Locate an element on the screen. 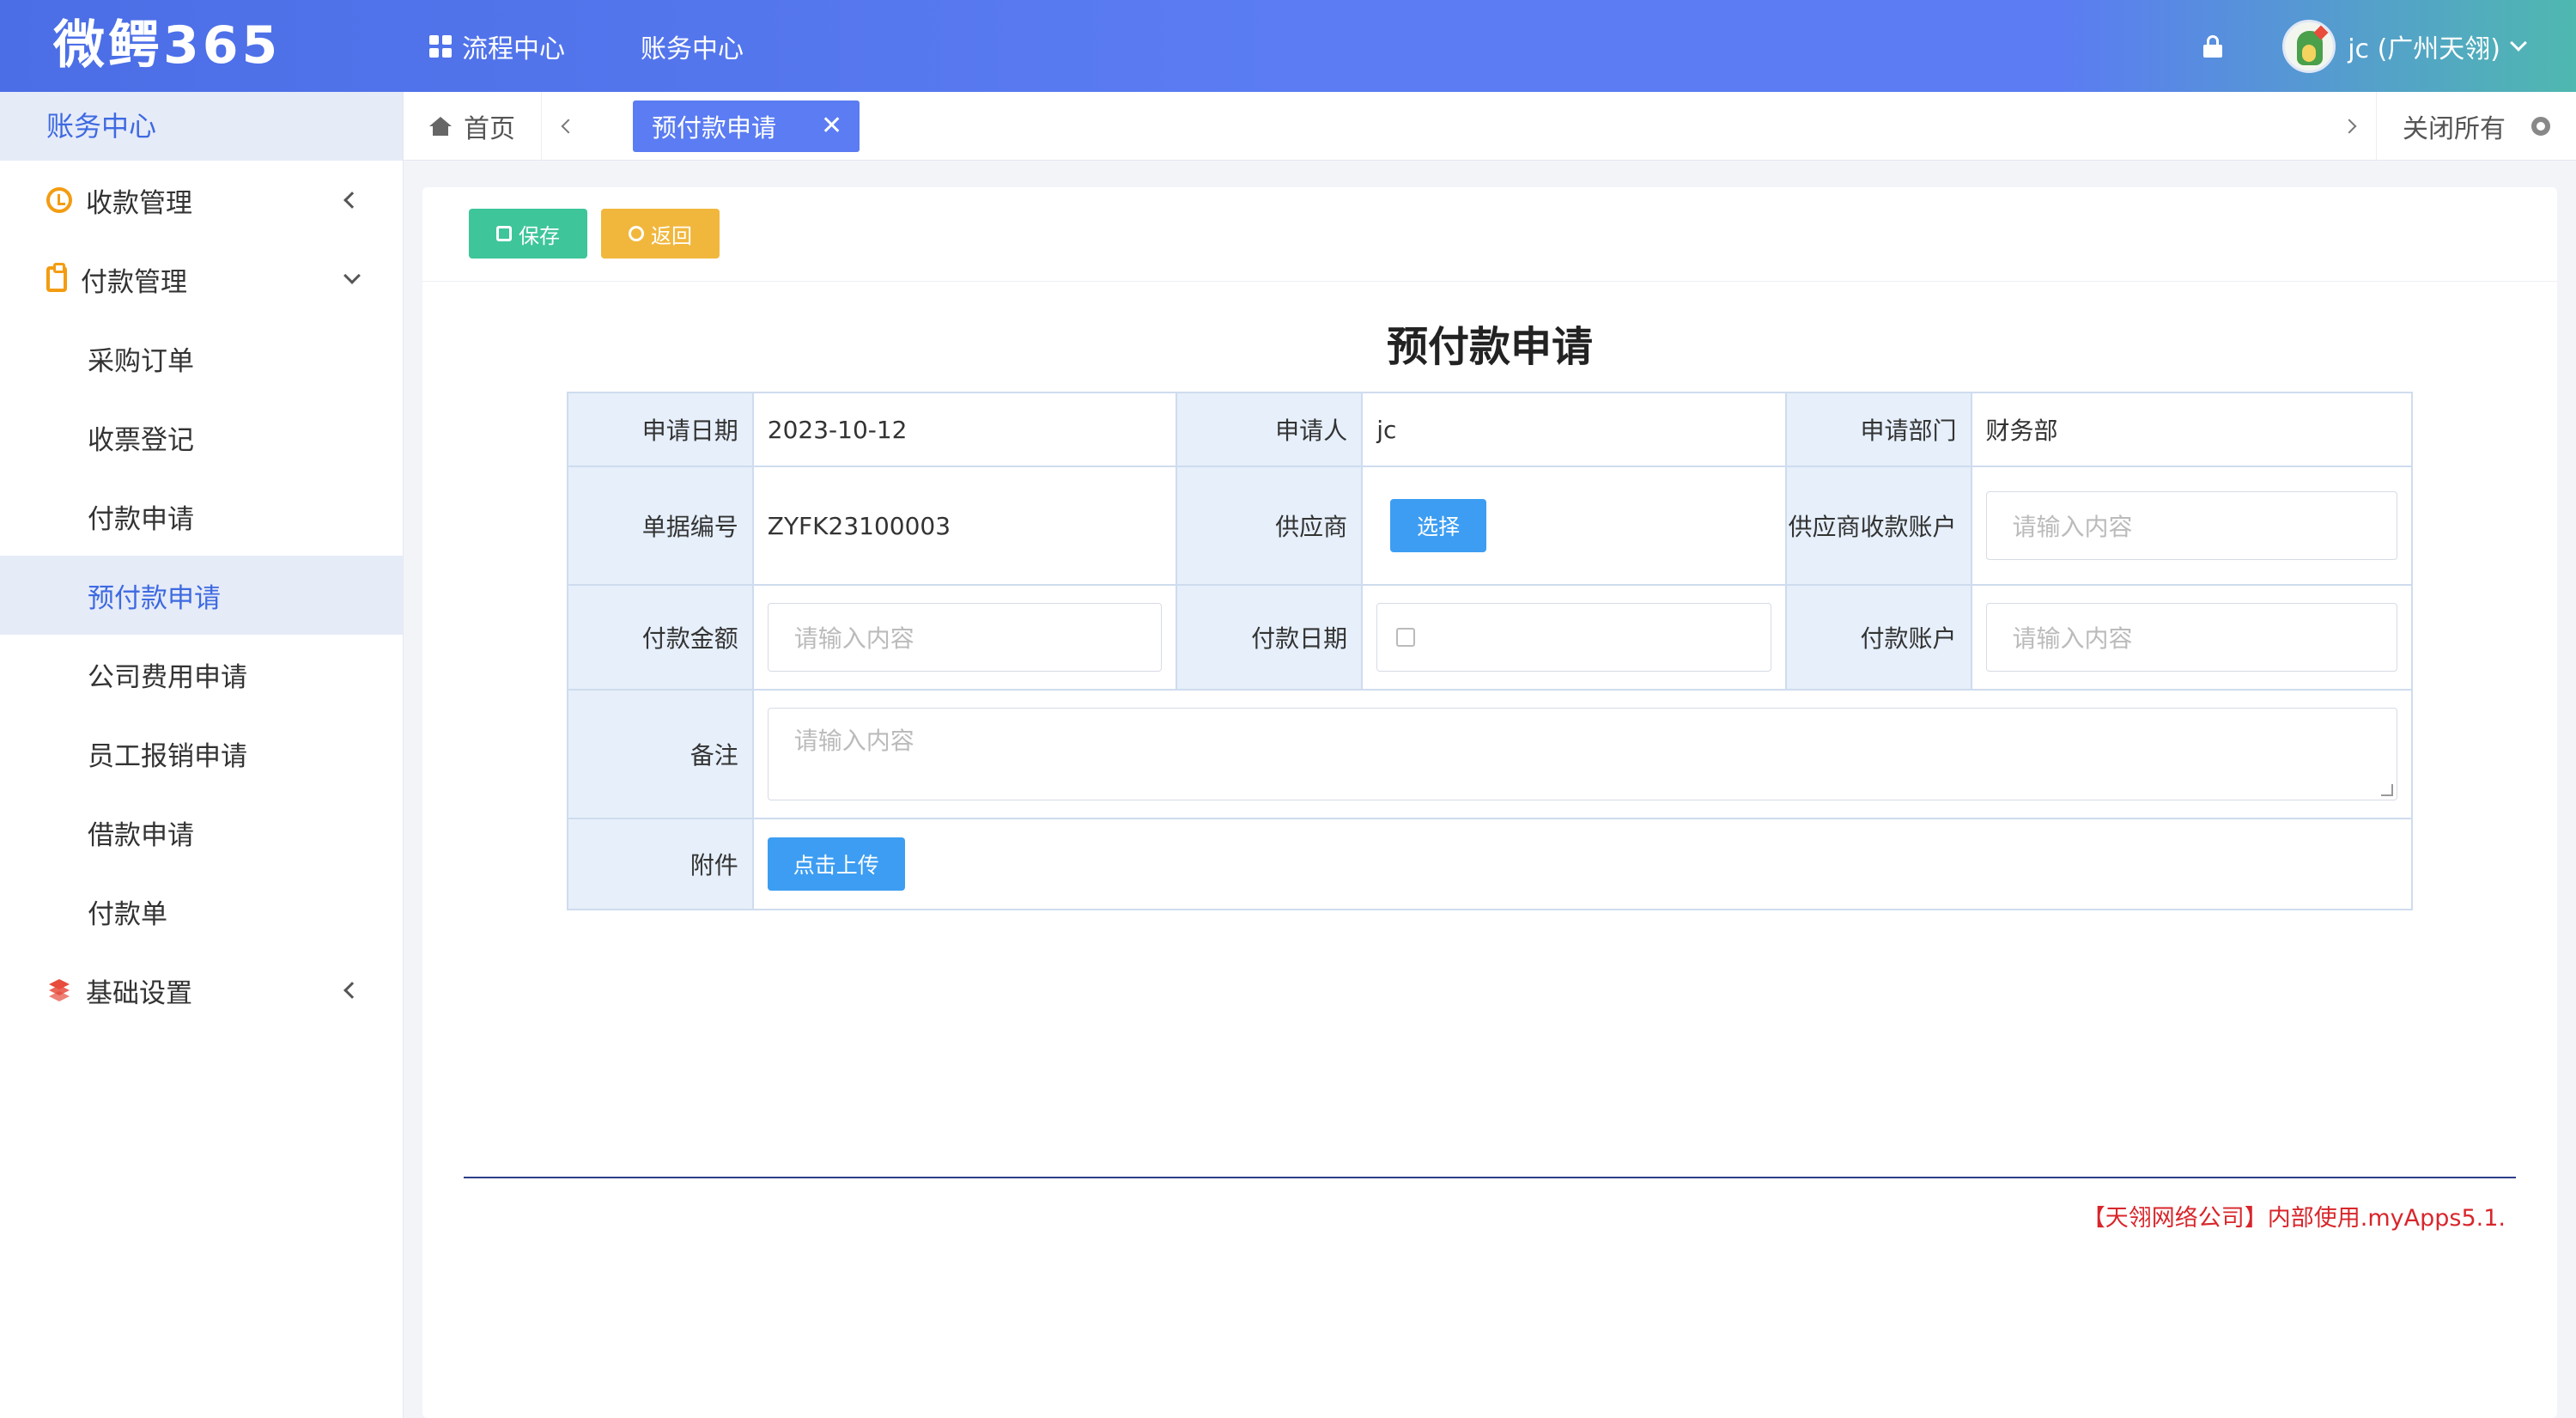  apply-date-value: 2023-10-12 is located at coordinates (965, 430).